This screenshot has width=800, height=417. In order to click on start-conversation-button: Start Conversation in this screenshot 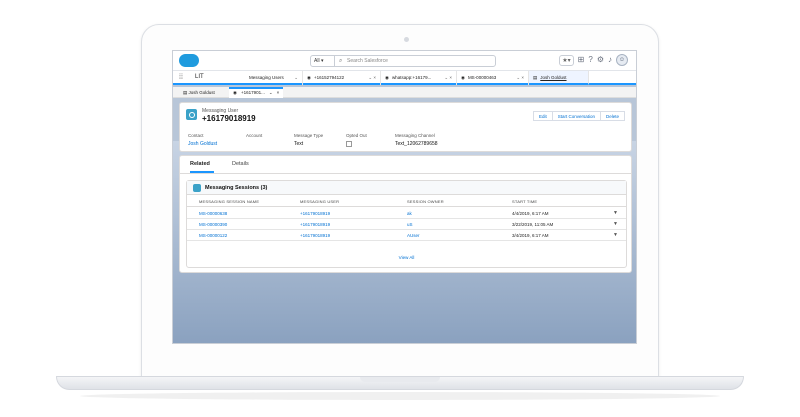, I will do `click(576, 116)`.